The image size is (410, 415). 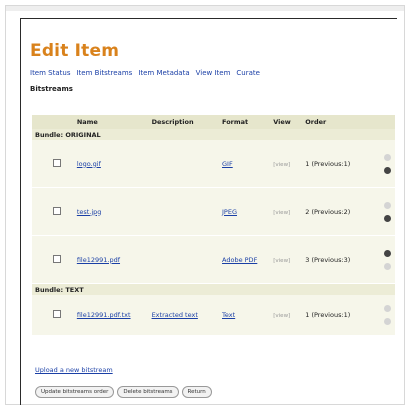 I want to click on return-button: Return, so click(x=196, y=392).